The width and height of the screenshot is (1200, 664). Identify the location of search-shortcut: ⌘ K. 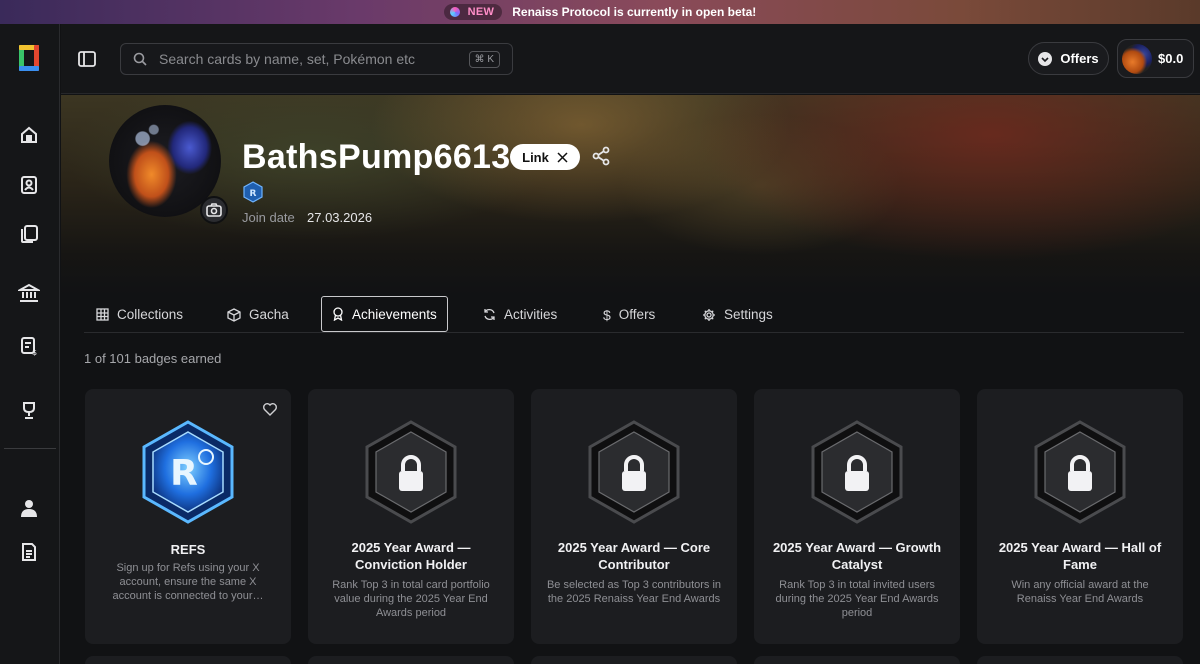
(484, 59).